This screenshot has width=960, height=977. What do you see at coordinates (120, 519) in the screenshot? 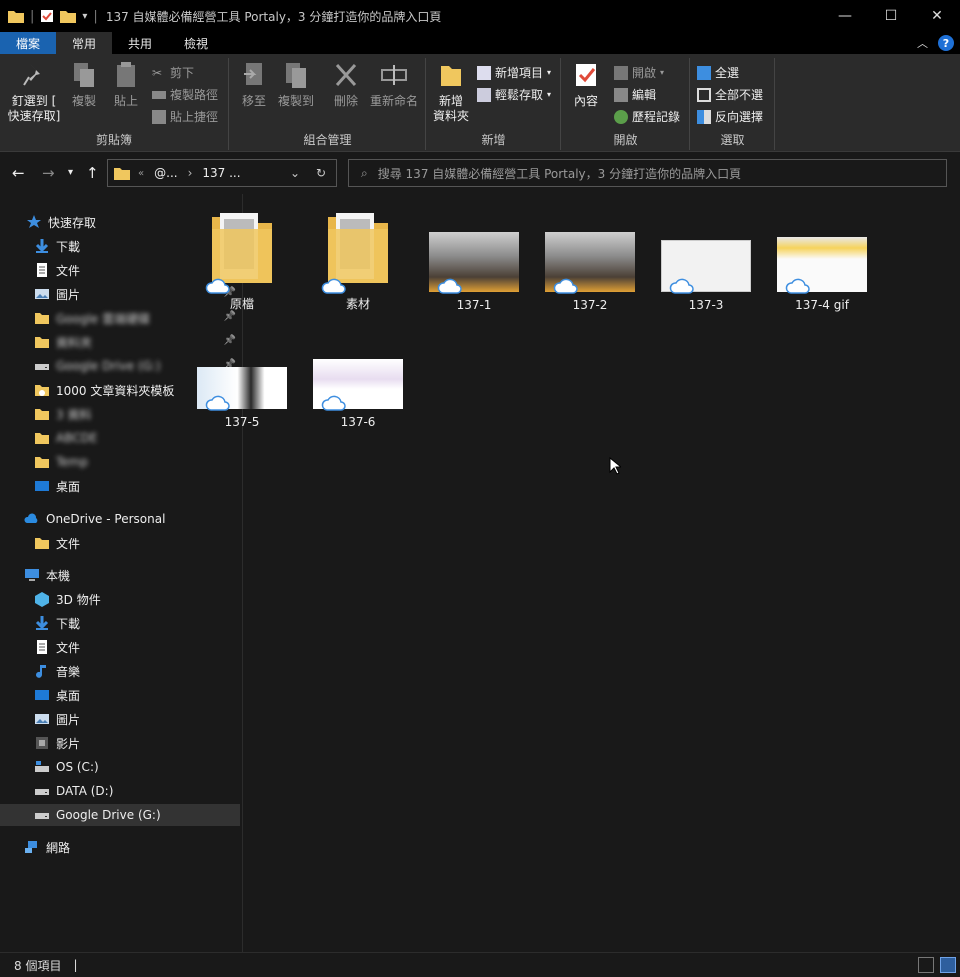
I see `sidebar-item-onedrive: OneDrive - Personal` at bounding box center [120, 519].